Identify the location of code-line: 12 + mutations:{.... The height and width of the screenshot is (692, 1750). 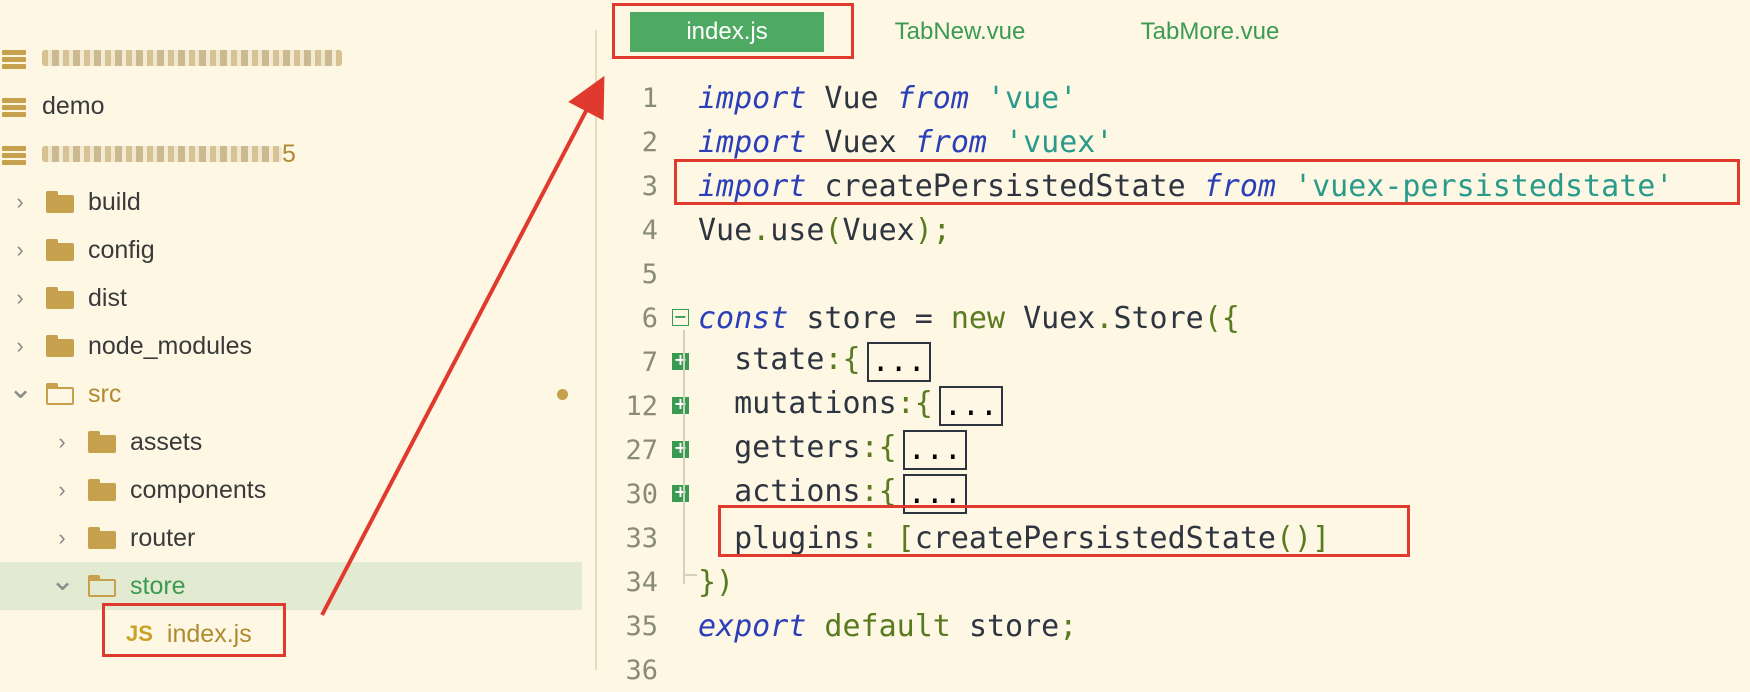
(1175, 406).